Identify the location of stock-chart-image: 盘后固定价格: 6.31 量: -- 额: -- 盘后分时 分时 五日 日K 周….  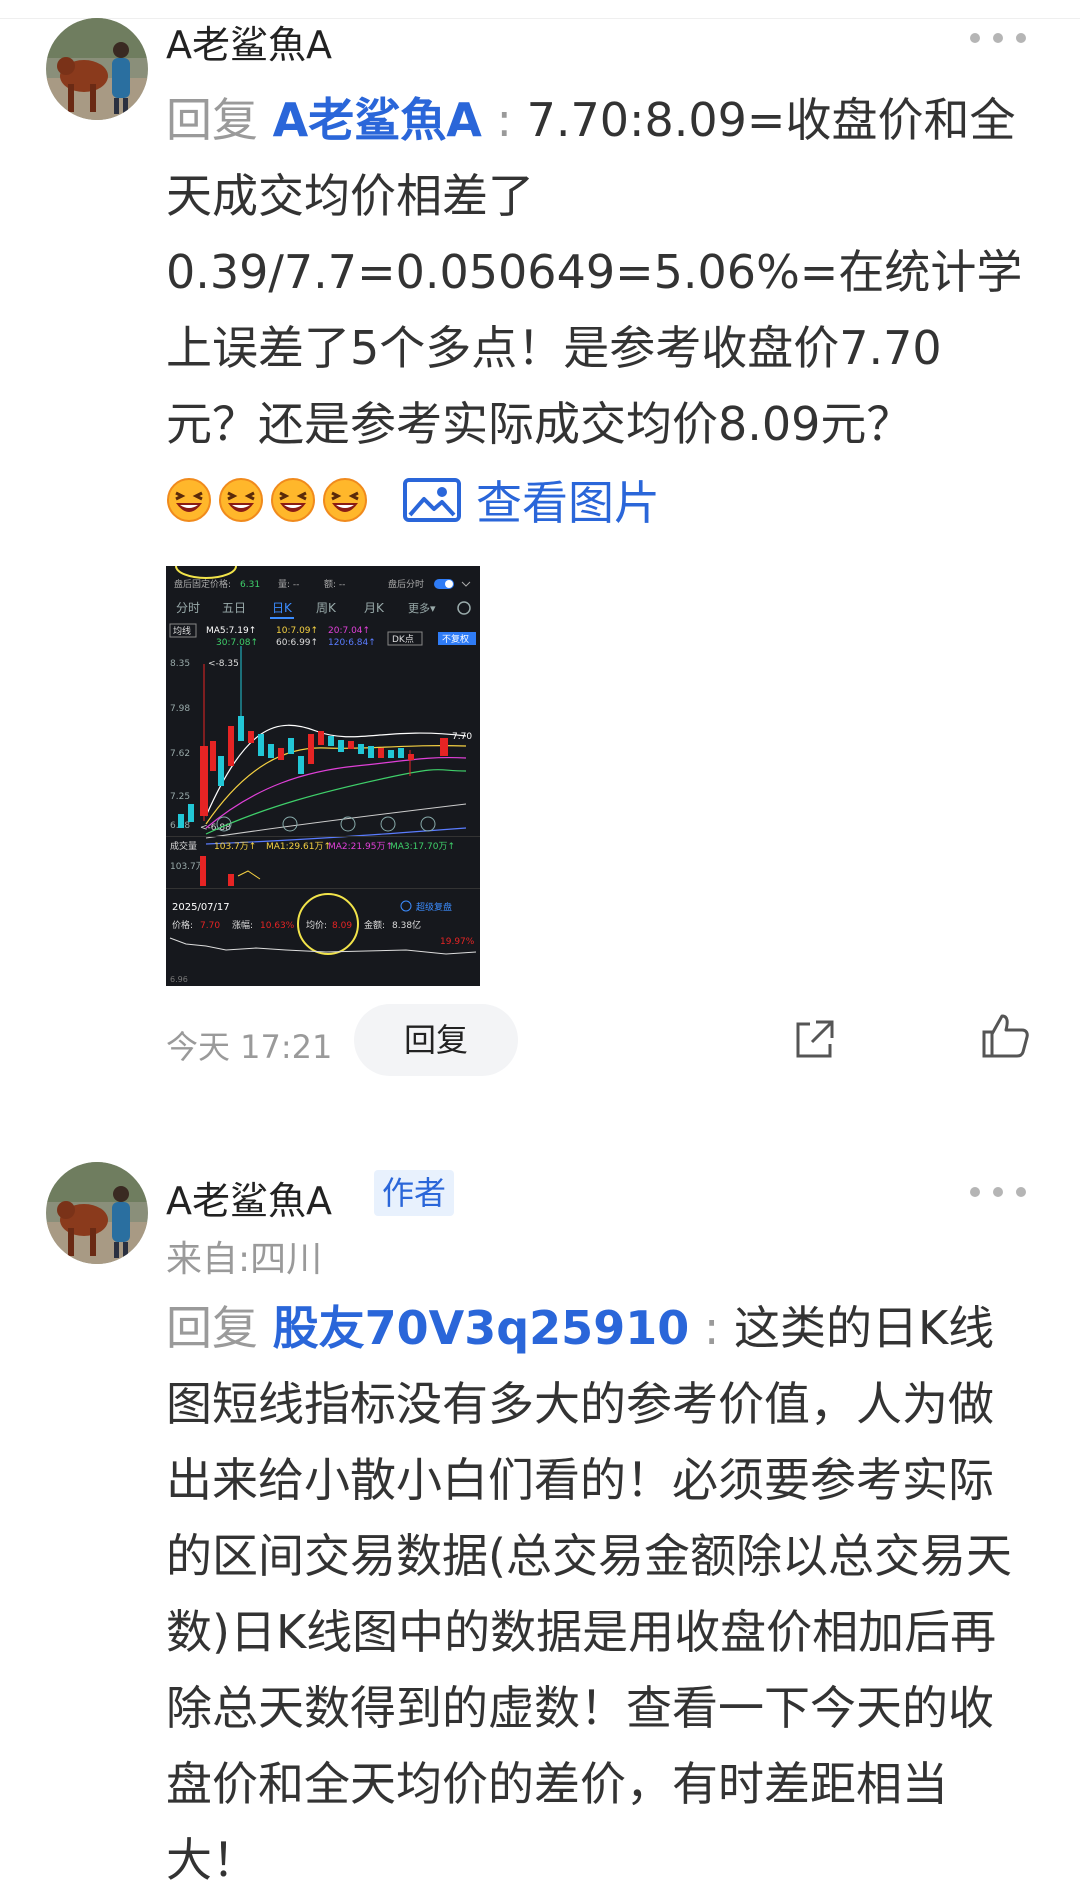
(323, 776).